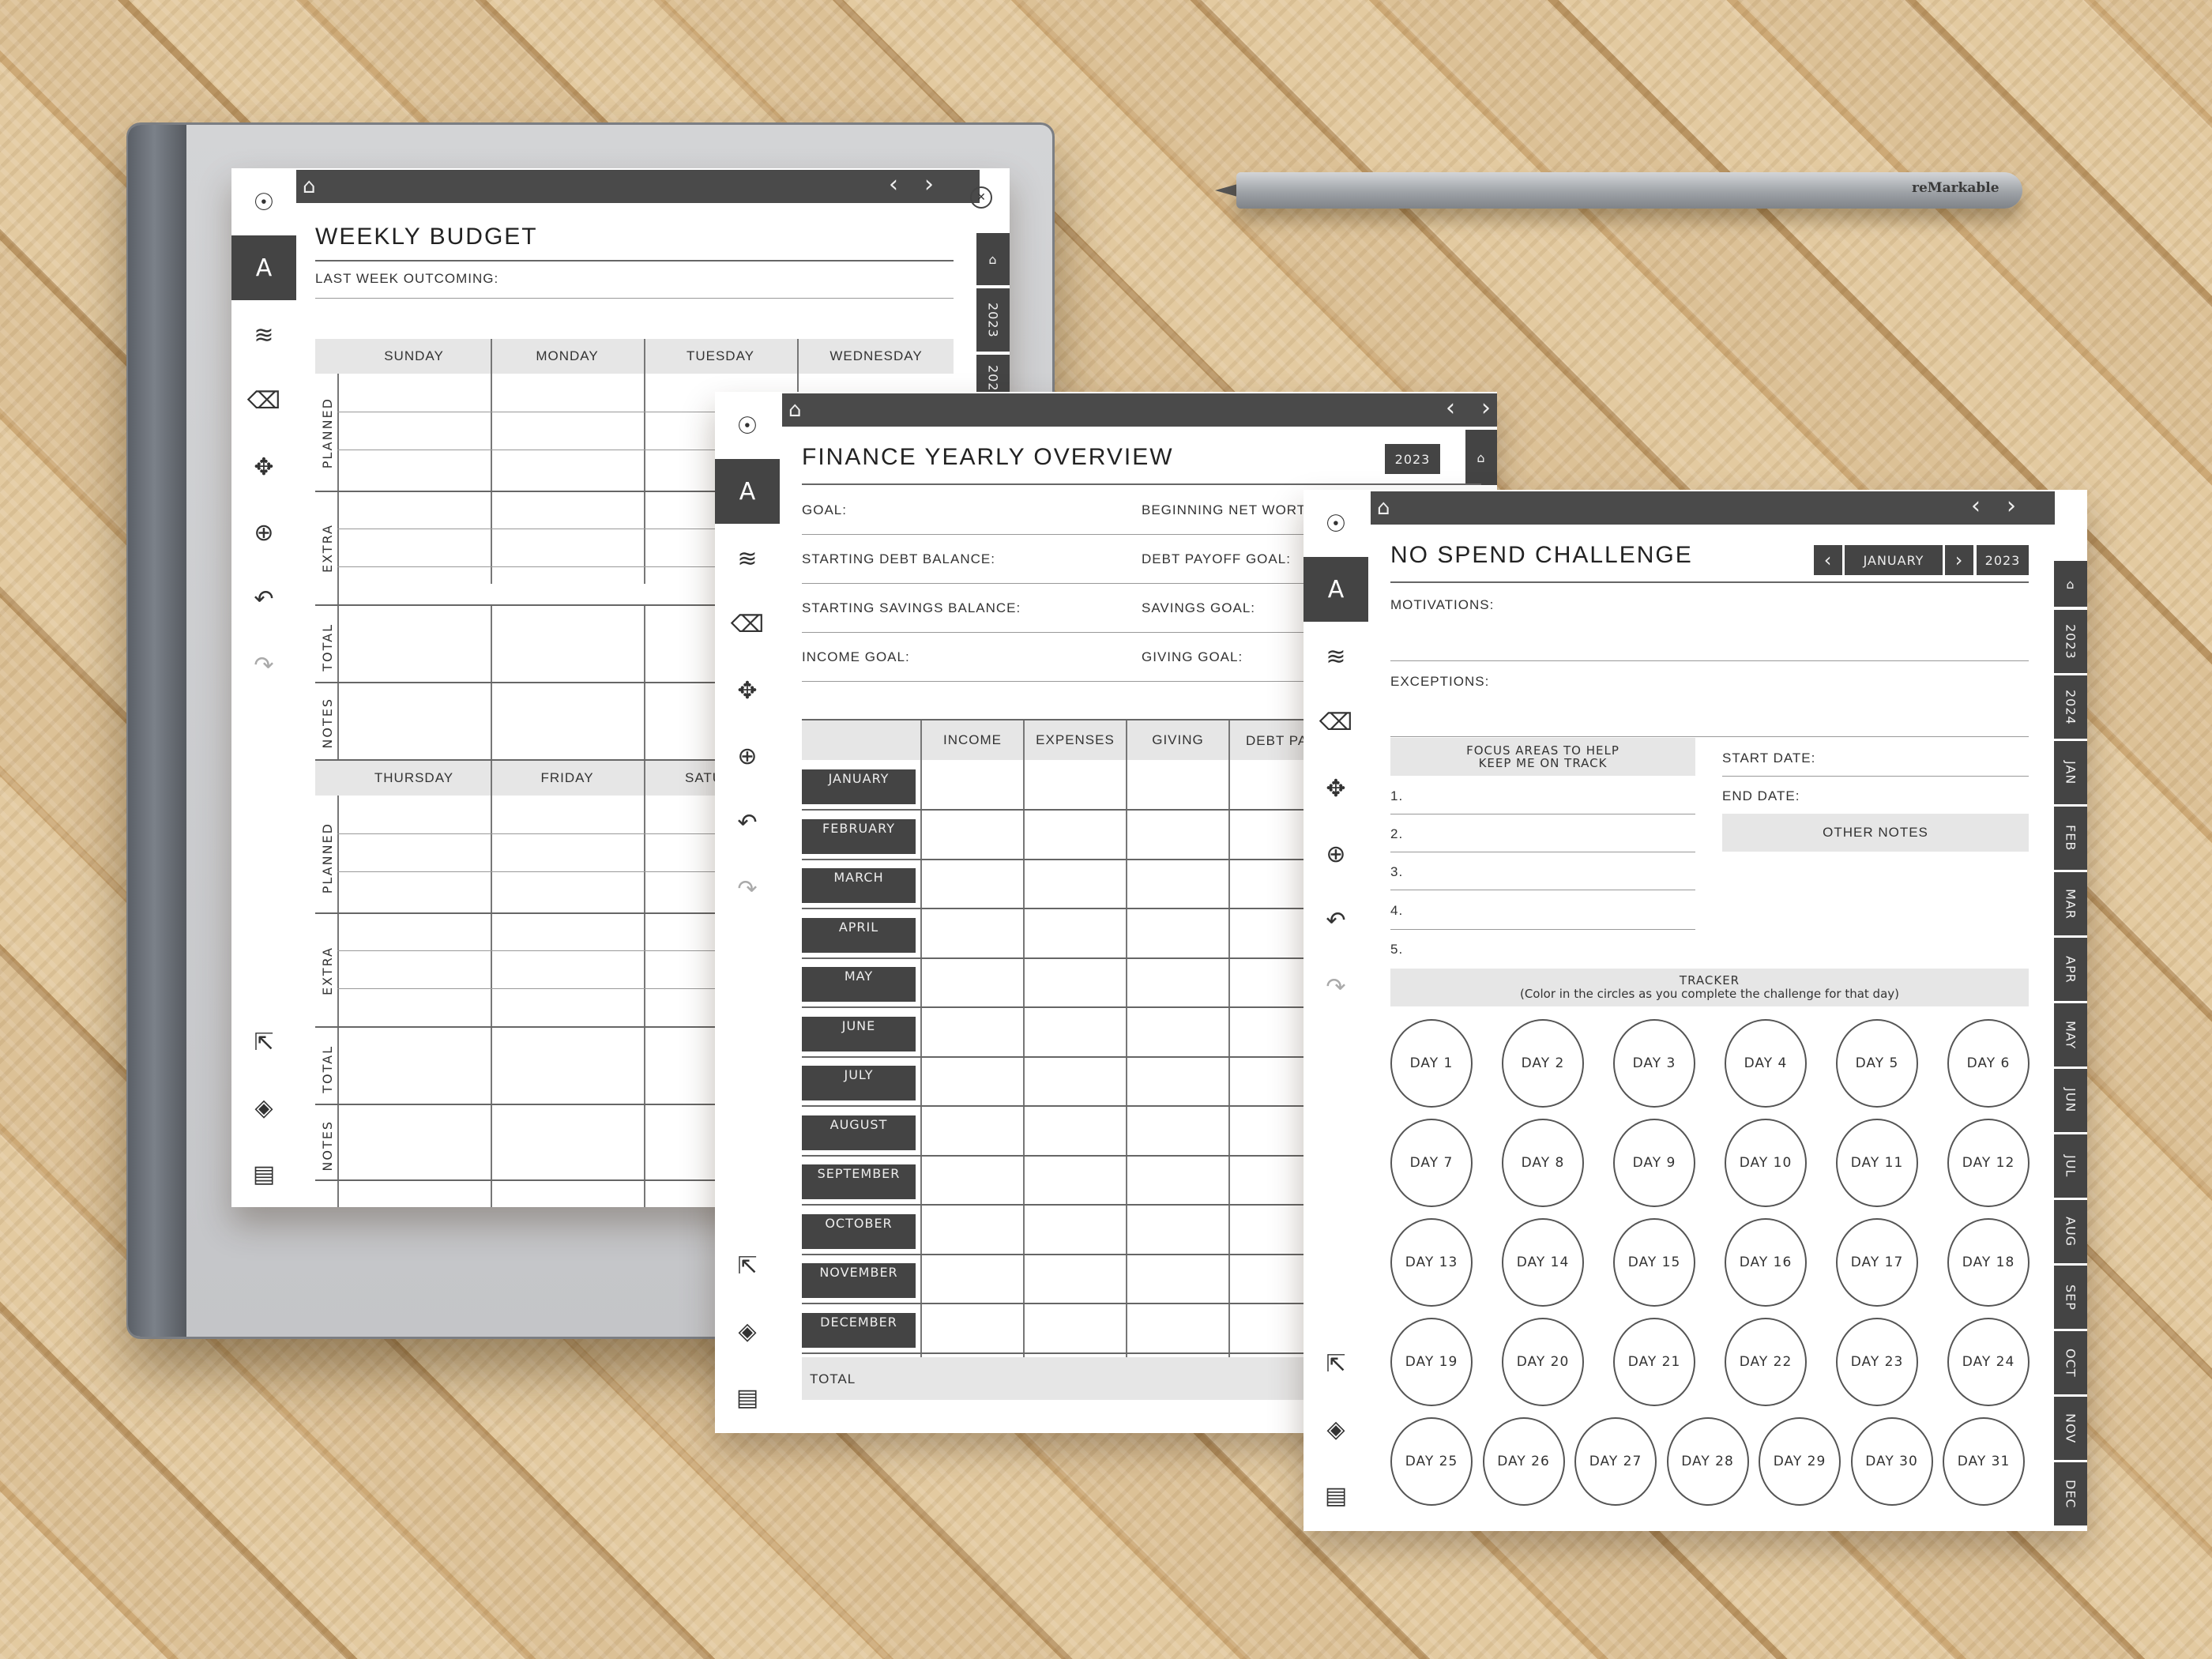 This screenshot has width=2212, height=1659. I want to click on nospend-side-tab-jul: JUL, so click(2071, 1166).